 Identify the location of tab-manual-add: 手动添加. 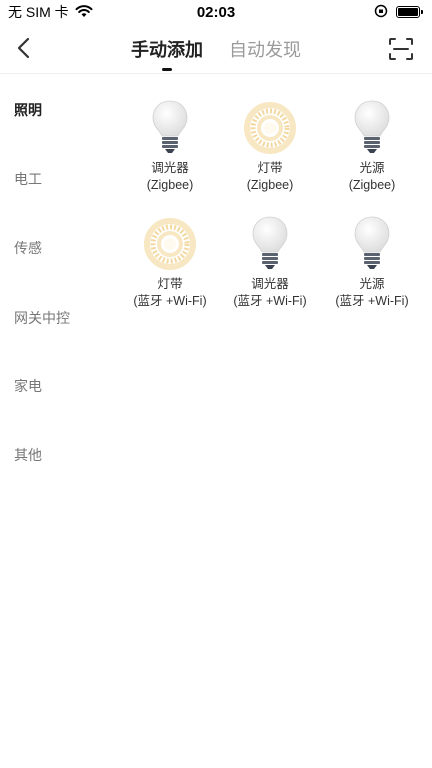
(167, 53).